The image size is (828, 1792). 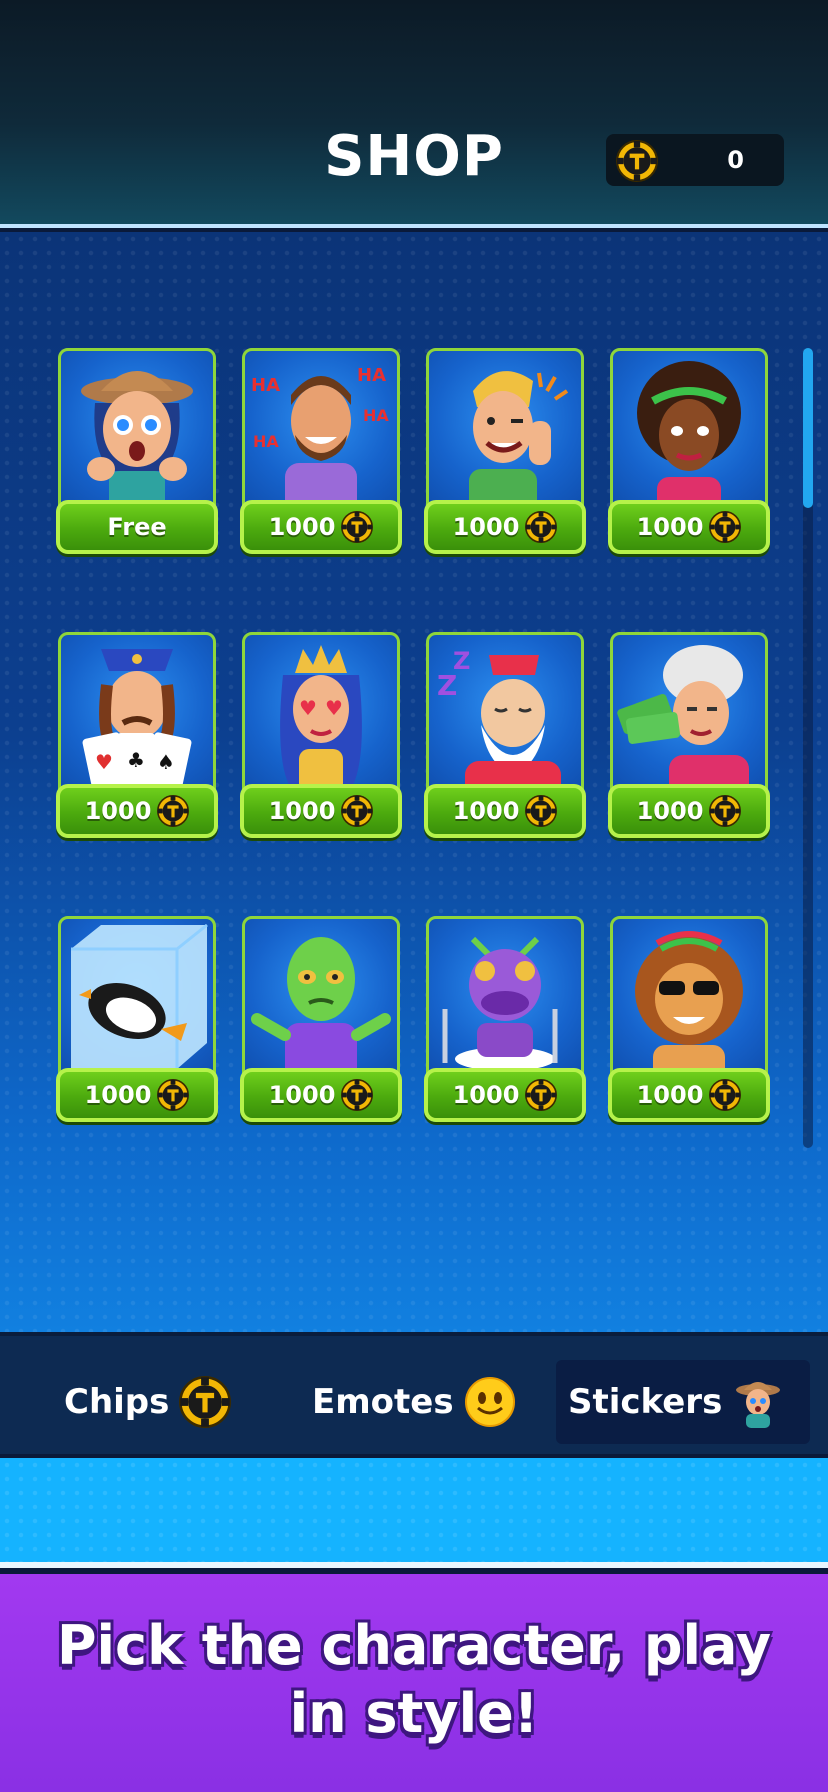 I want to click on price-button: Free, so click(x=137, y=527).